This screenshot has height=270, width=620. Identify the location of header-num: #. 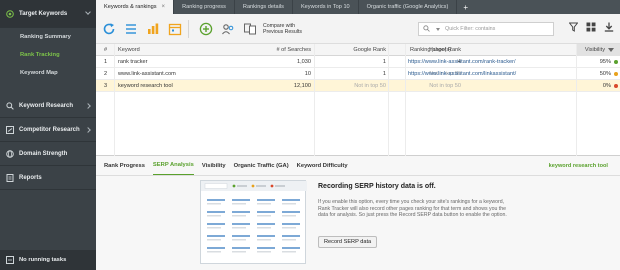
(105, 50).